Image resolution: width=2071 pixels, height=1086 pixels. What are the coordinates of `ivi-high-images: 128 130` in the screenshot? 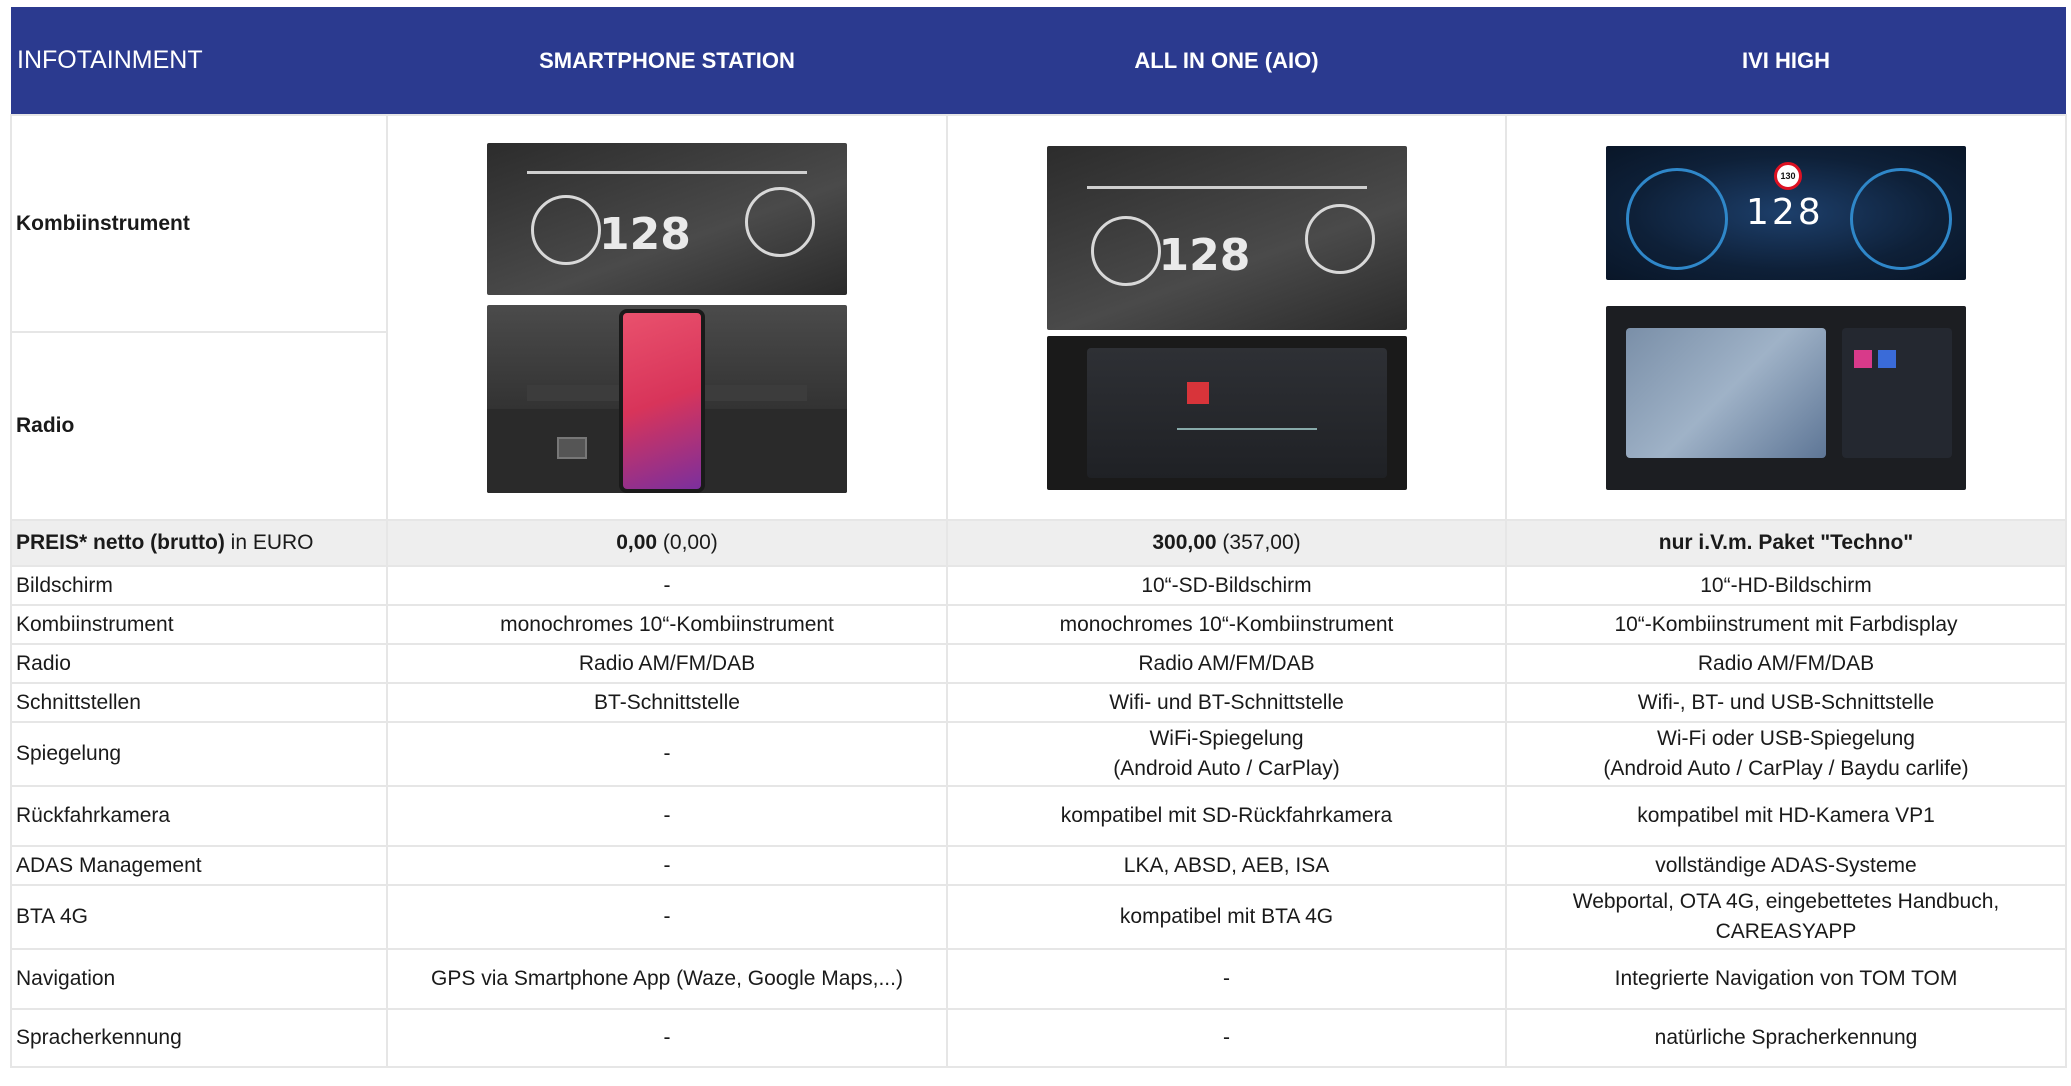 It's located at (1786, 317).